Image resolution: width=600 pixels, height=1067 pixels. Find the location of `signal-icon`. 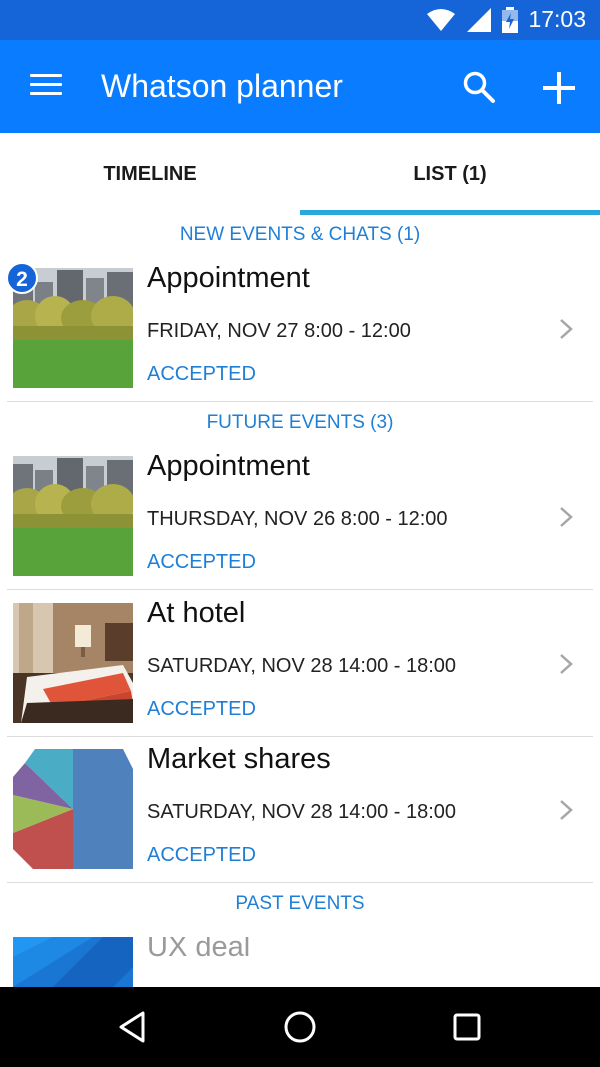

signal-icon is located at coordinates (479, 19).